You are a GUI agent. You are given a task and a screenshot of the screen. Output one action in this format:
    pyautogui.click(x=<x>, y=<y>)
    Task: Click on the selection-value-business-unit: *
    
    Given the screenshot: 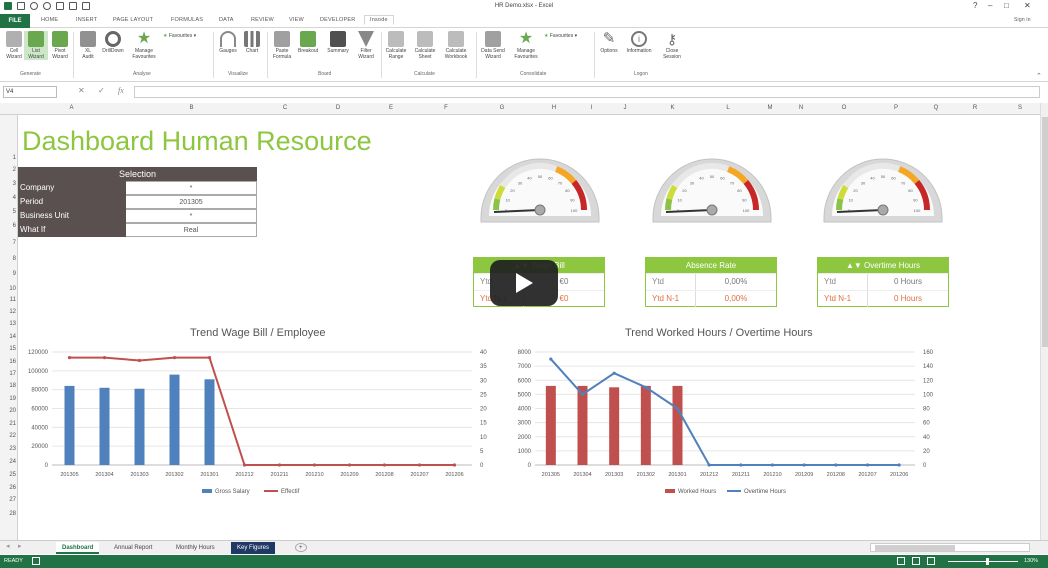 What is the action you would take?
    pyautogui.click(x=191, y=216)
    